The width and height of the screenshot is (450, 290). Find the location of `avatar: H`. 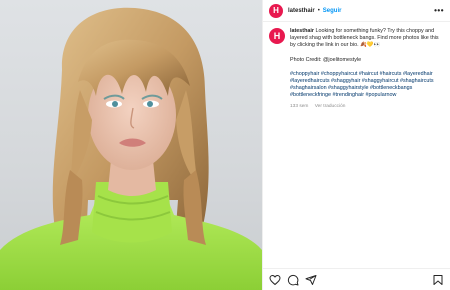

avatar: H is located at coordinates (276, 10).